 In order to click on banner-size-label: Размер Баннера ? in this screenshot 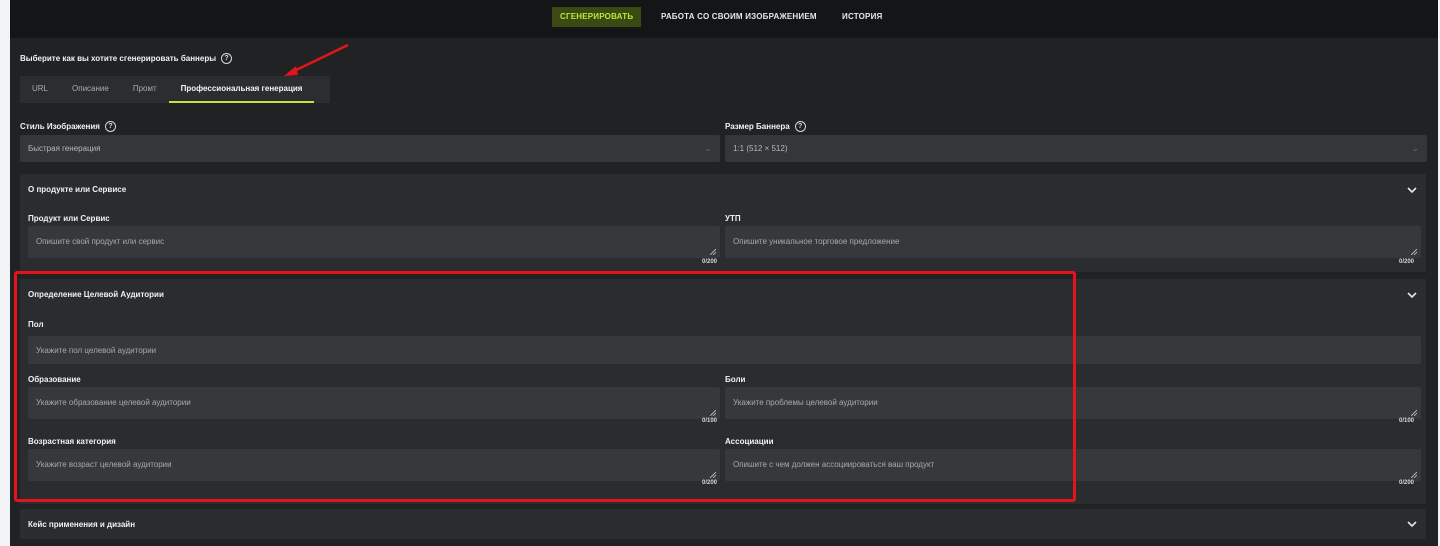, I will do `click(765, 126)`.